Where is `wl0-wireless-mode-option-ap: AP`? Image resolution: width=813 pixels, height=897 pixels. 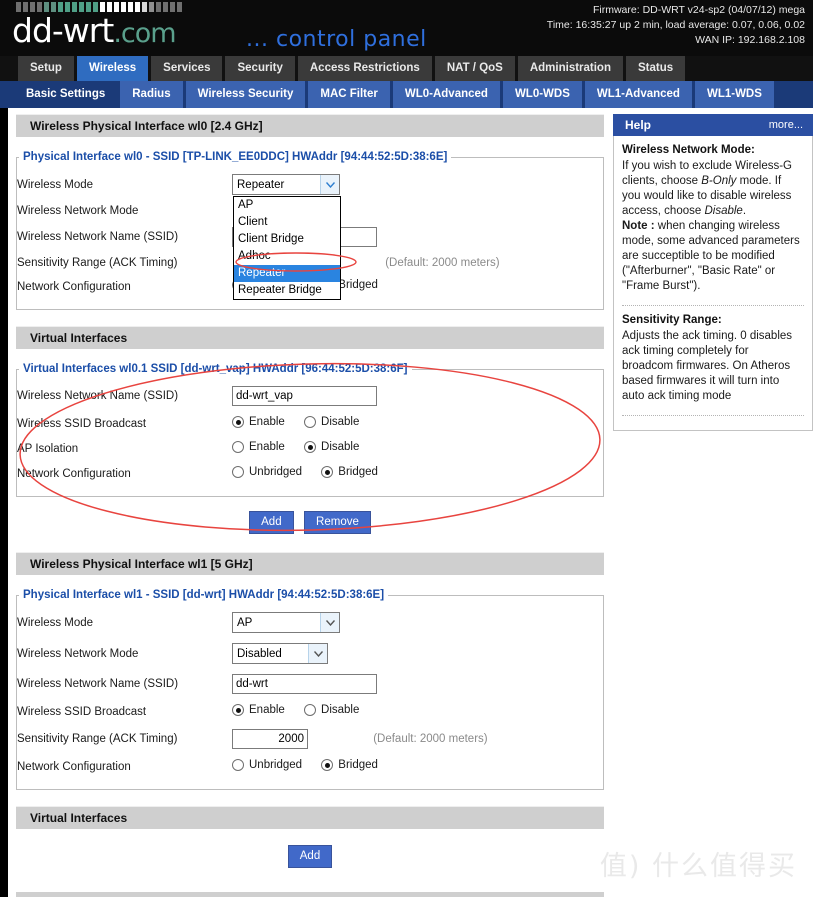 wl0-wireless-mode-option-ap: AP is located at coordinates (287, 205).